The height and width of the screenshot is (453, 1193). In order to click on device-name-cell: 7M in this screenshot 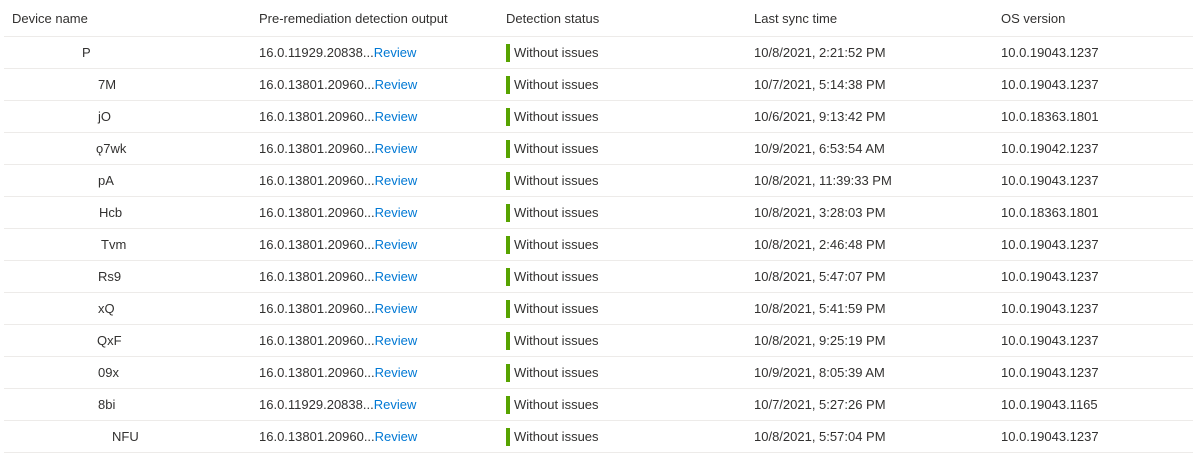, I will do `click(107, 84)`.